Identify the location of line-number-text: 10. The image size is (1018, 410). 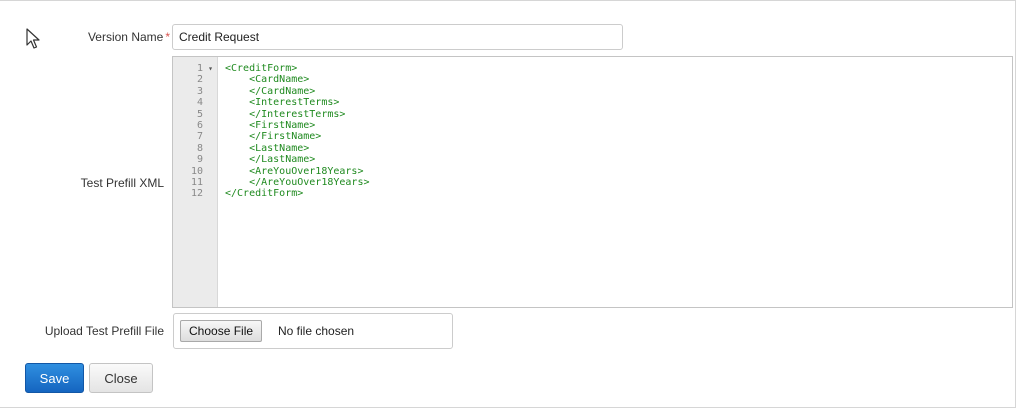
(196, 171).